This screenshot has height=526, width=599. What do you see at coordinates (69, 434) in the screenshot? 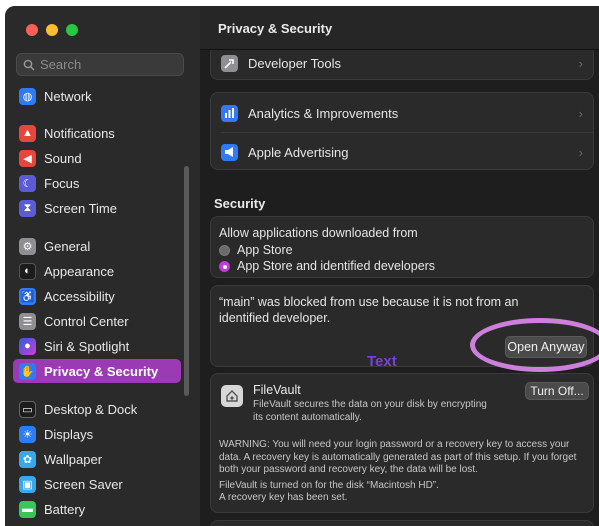
I see `sidebar-item-label: Displays` at bounding box center [69, 434].